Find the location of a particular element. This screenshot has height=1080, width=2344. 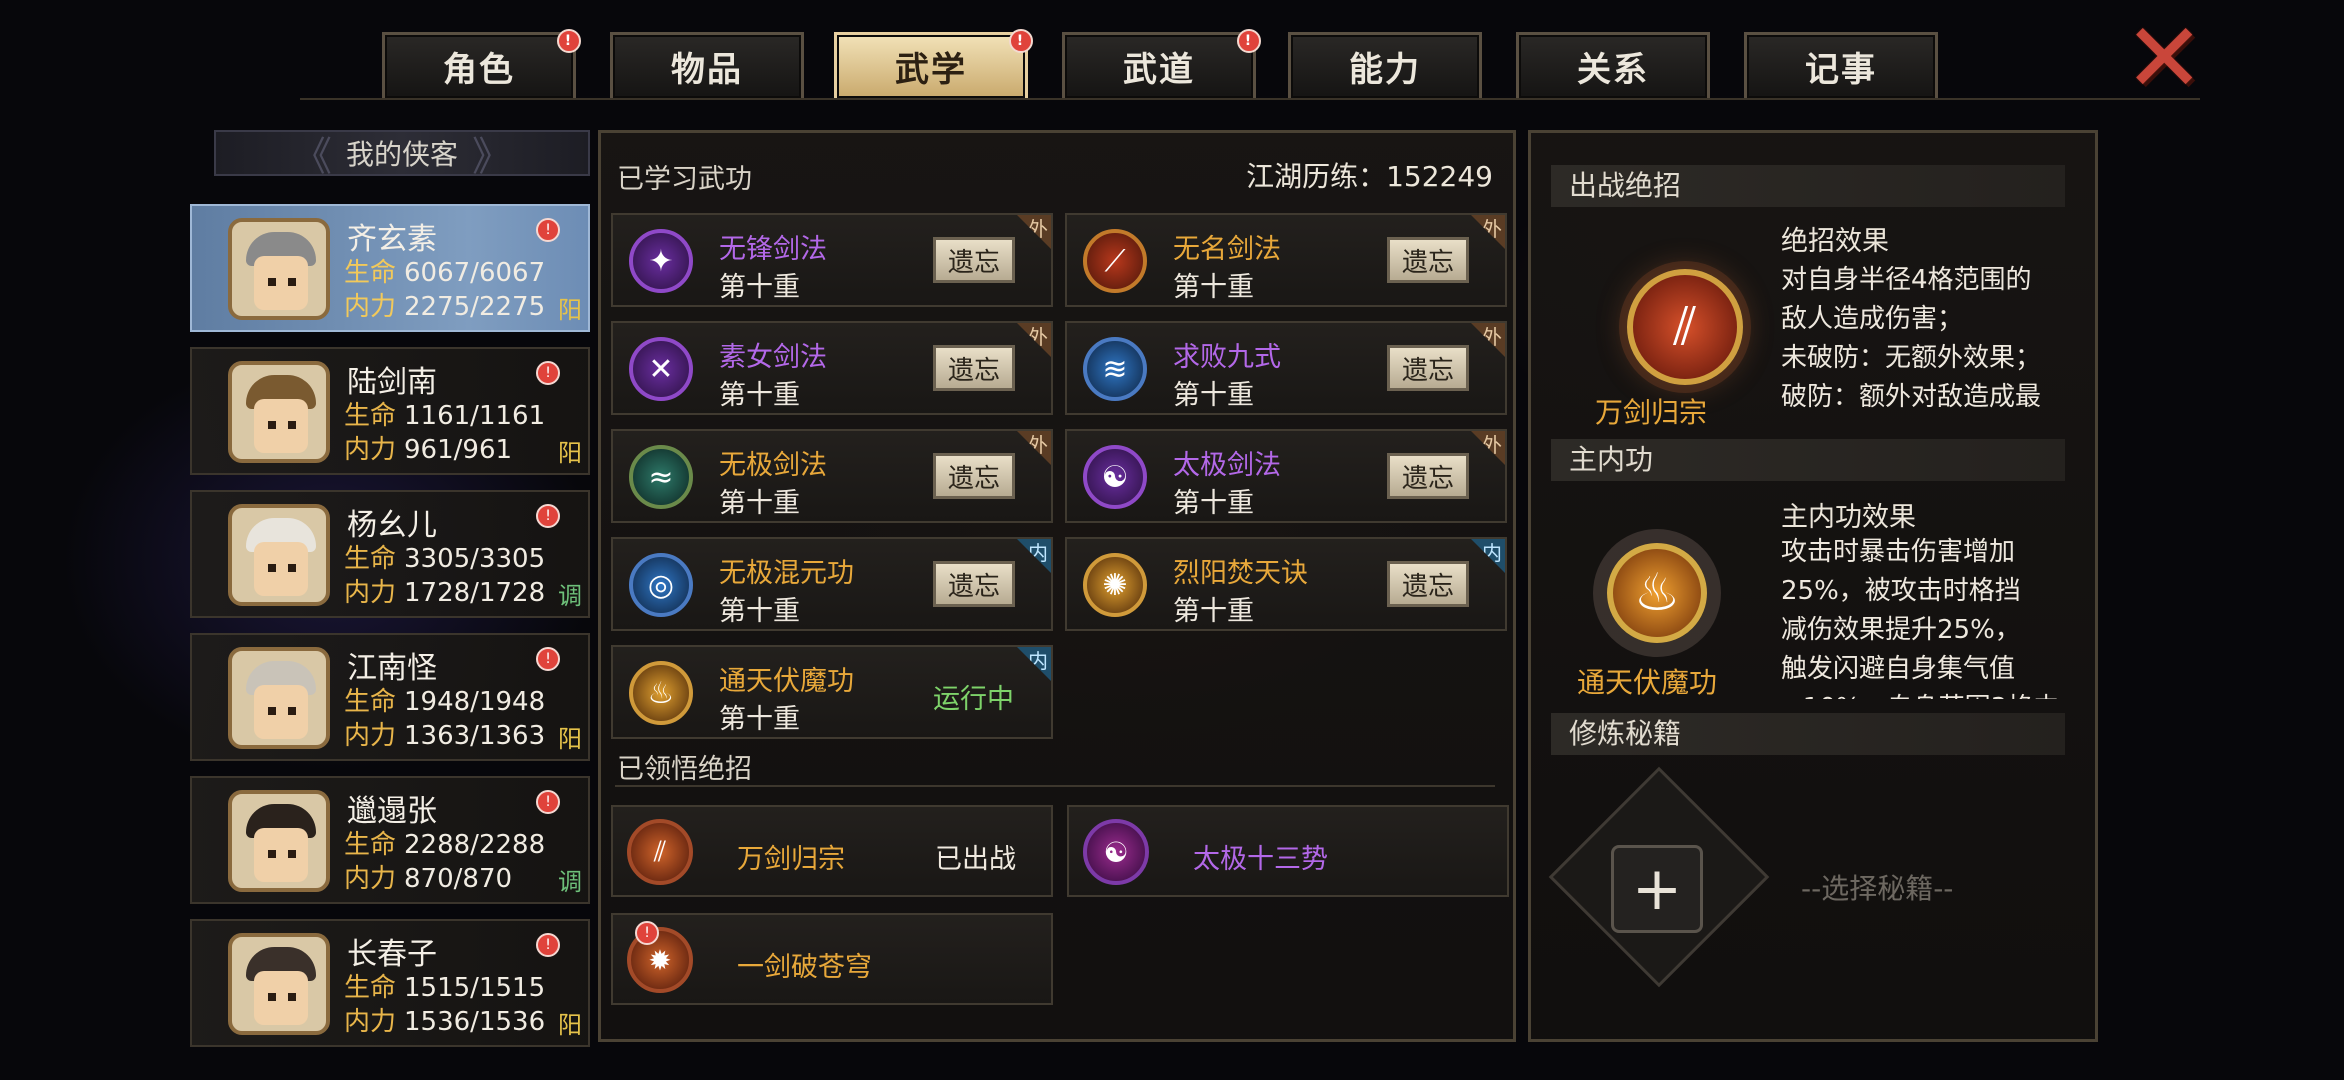

hero-mp: 内力 1728/1728 is located at coordinates (445, 593).